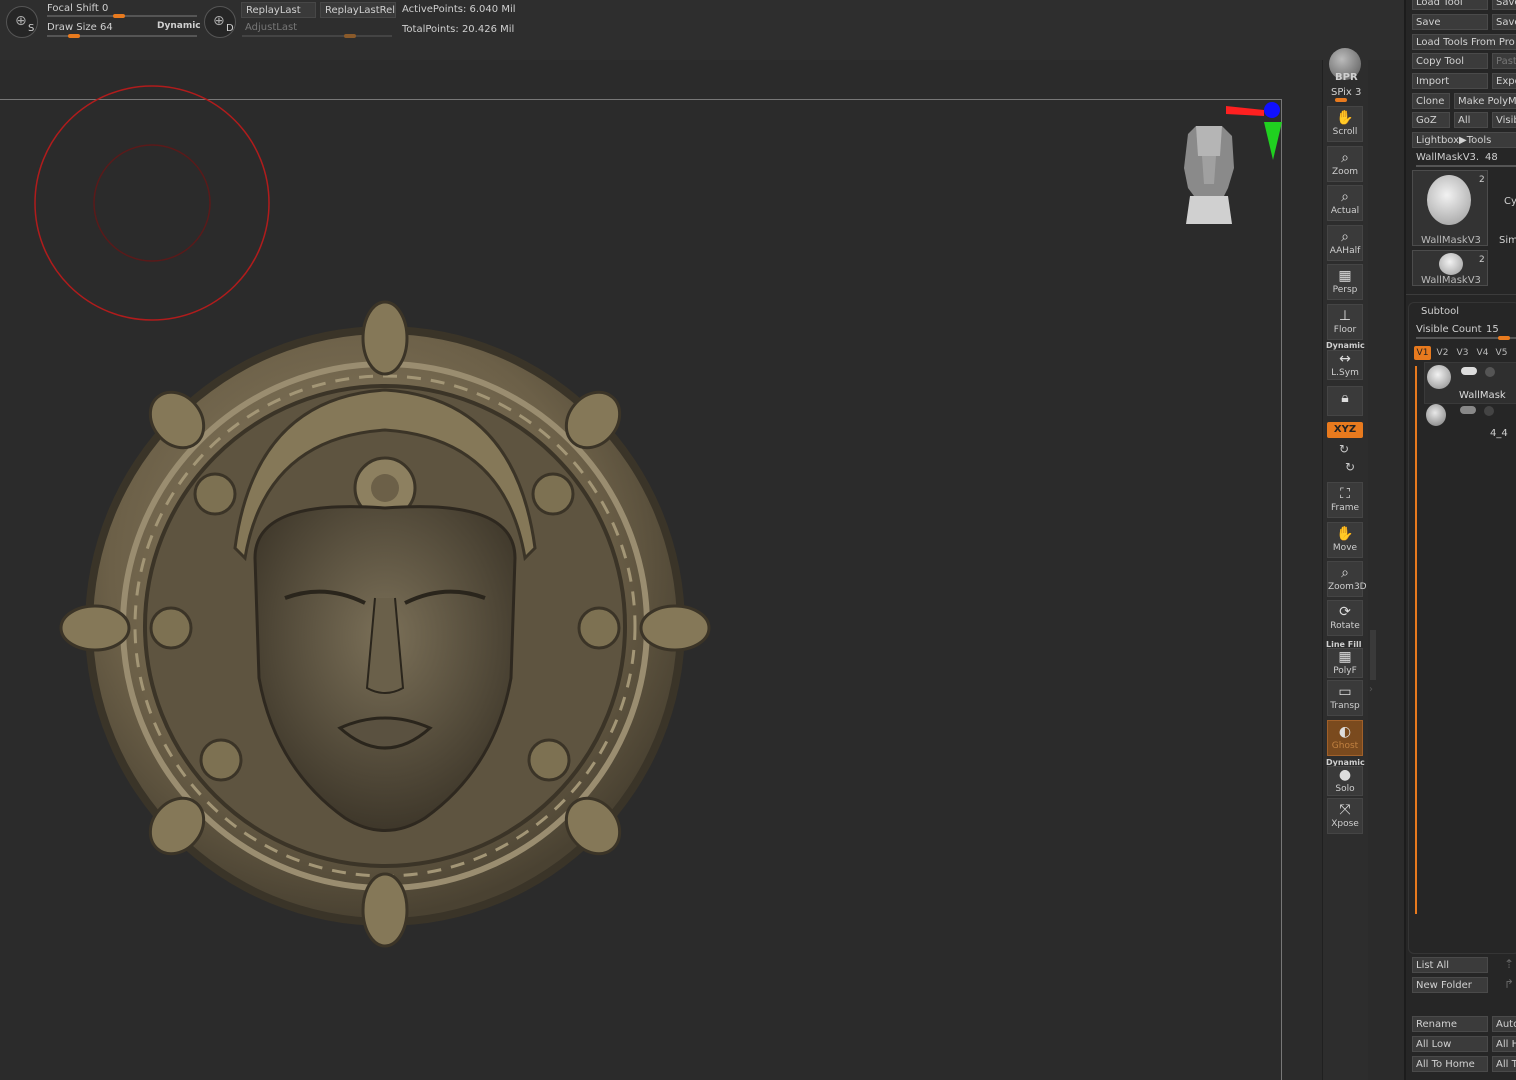 The image size is (1516, 1080). I want to click on aahalf-button: ⌕ AAHalf, so click(1345, 243).